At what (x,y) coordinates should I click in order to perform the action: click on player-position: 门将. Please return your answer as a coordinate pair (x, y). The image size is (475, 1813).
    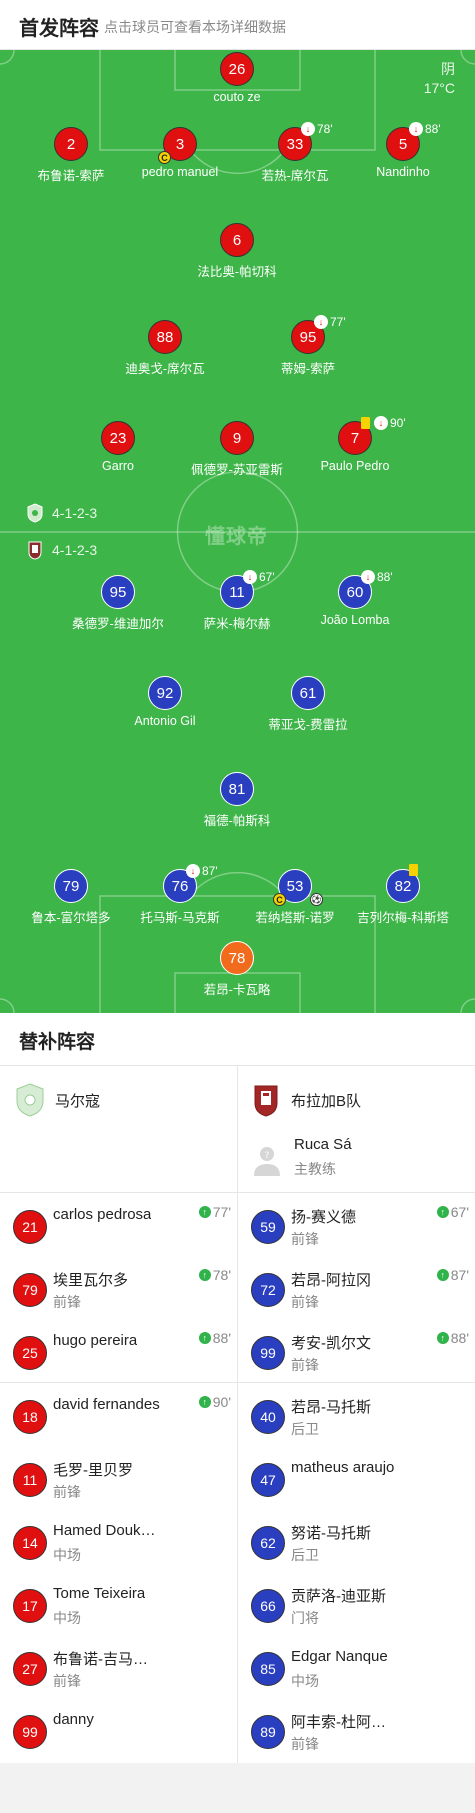
    Looking at the image, I should click on (305, 1618).